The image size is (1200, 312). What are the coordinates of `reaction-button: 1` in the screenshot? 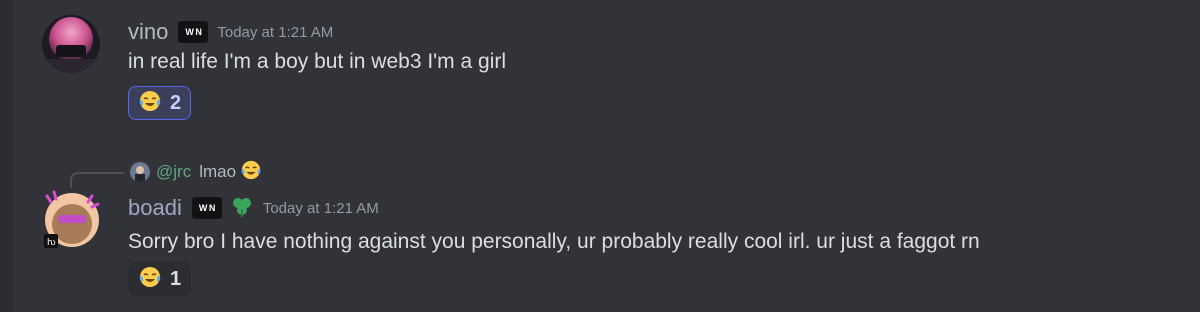 It's located at (160, 279).